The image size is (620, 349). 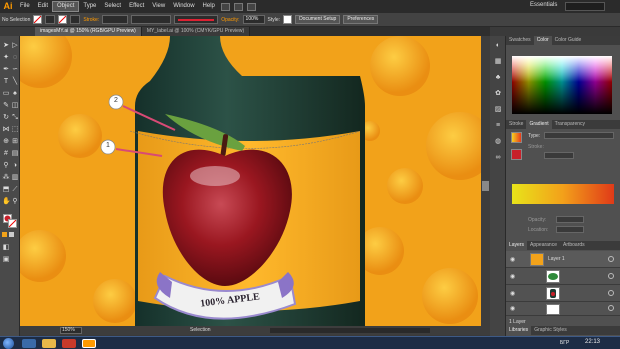 What do you see at coordinates (158, 6) in the screenshot?
I see `menu-view: View` at bounding box center [158, 6].